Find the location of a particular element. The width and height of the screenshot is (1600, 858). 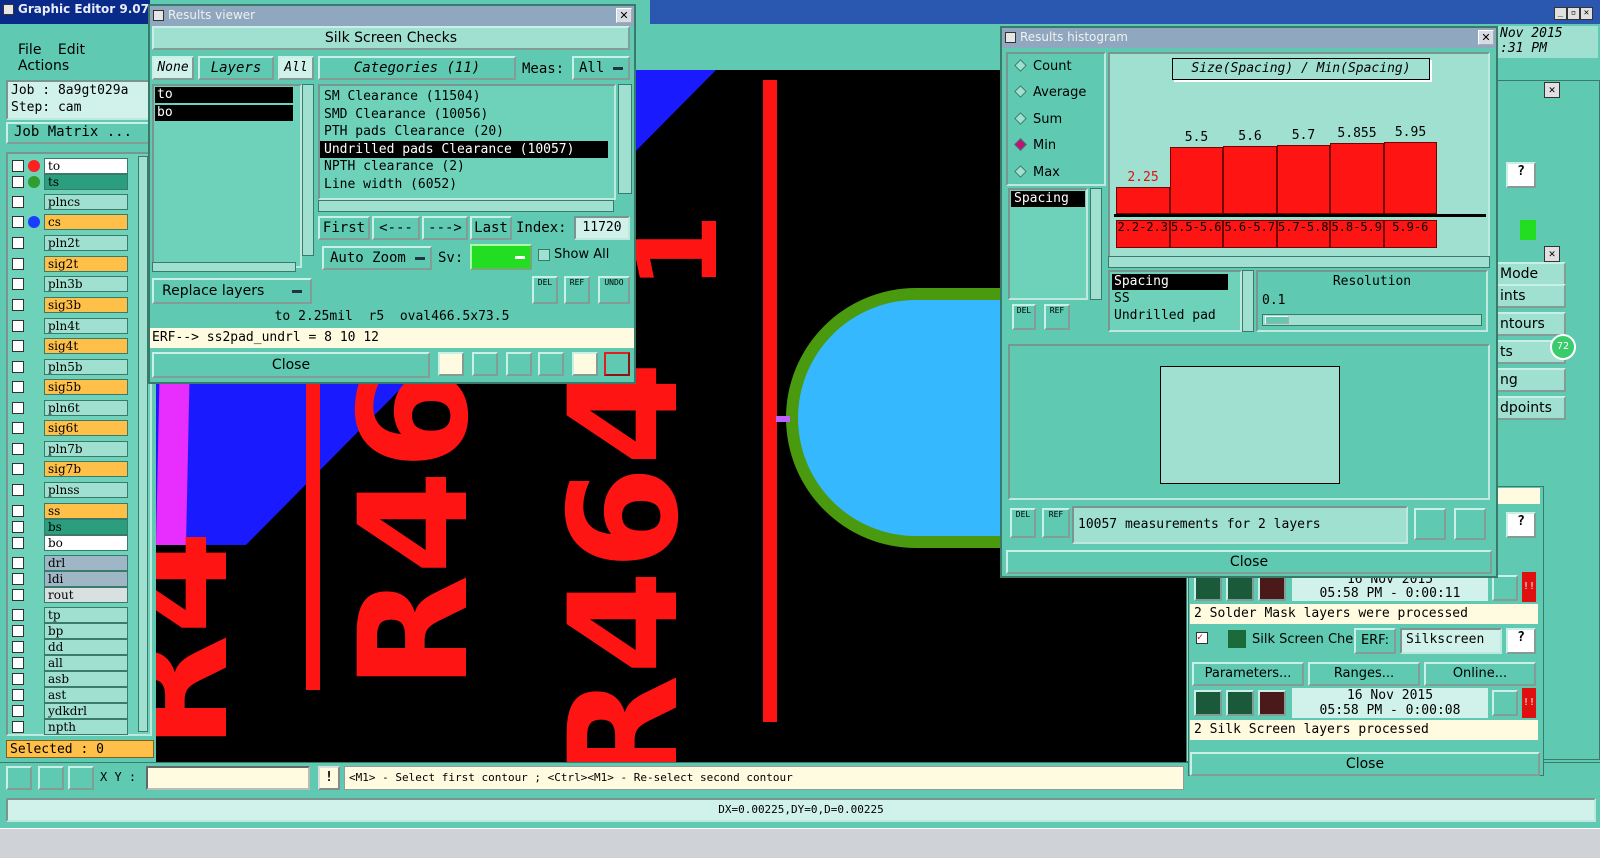

layer-row: bp is located at coordinates (70, 631).